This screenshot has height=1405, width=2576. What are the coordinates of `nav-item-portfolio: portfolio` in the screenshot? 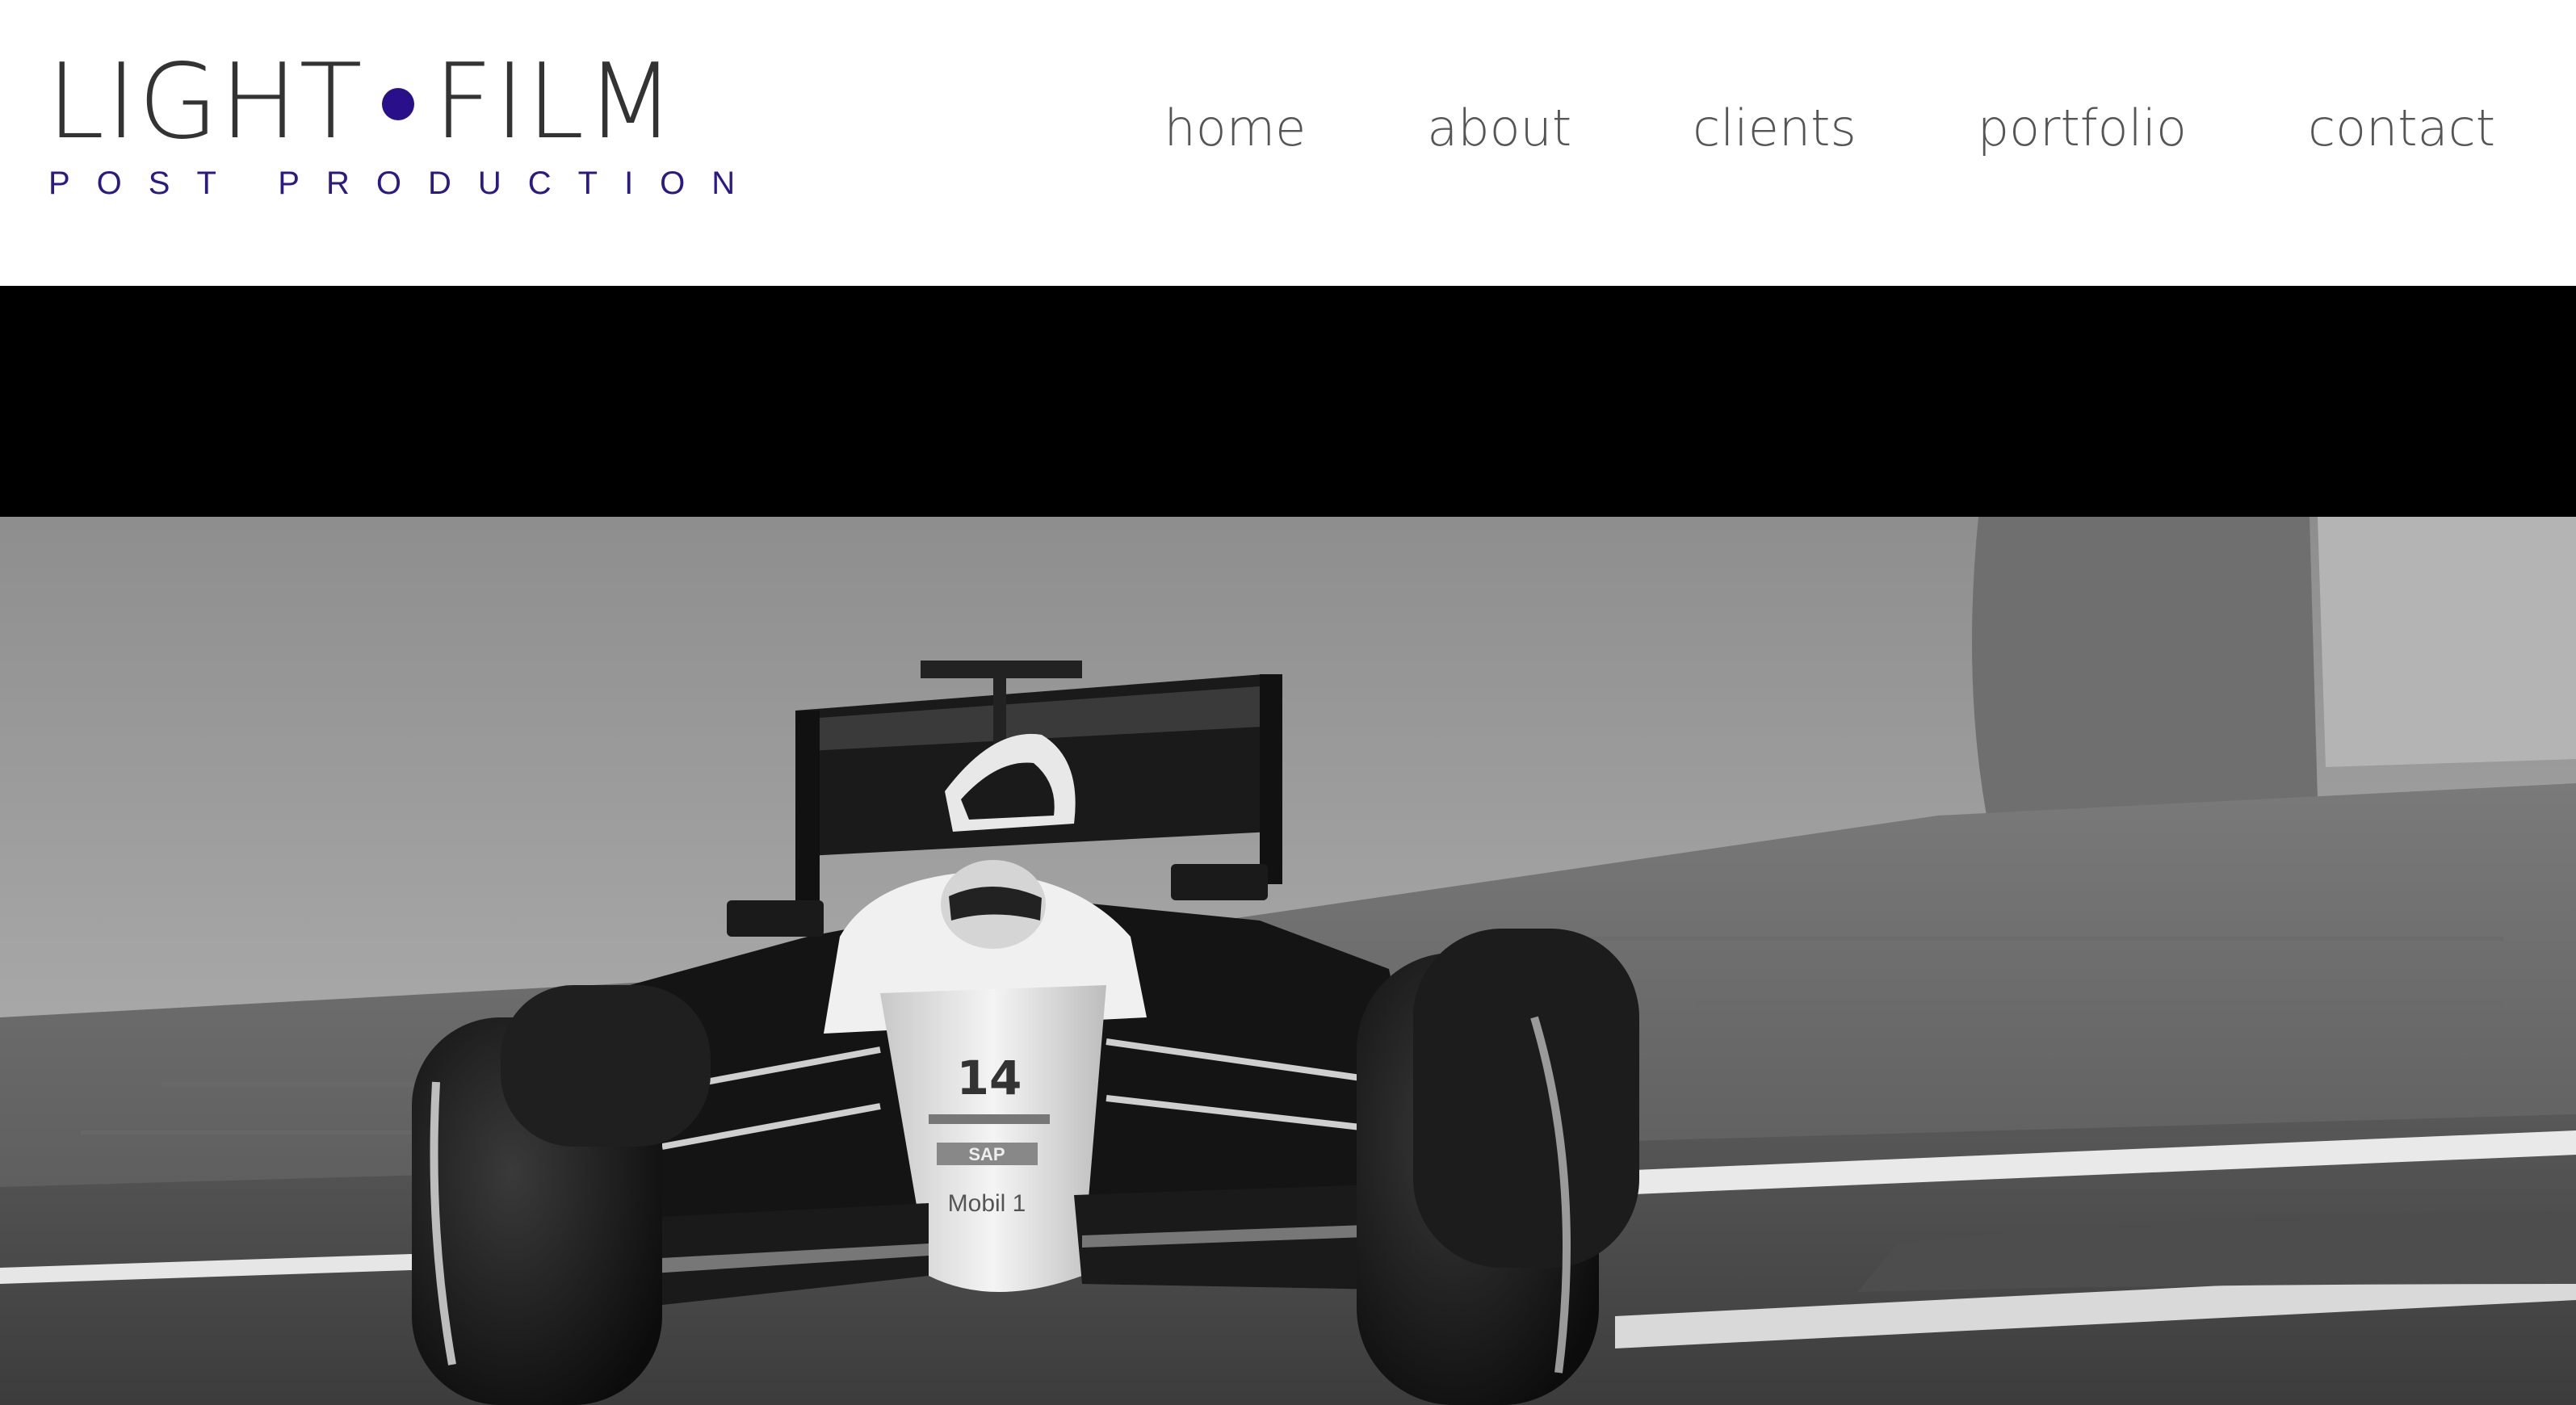 It's located at (2082, 128).